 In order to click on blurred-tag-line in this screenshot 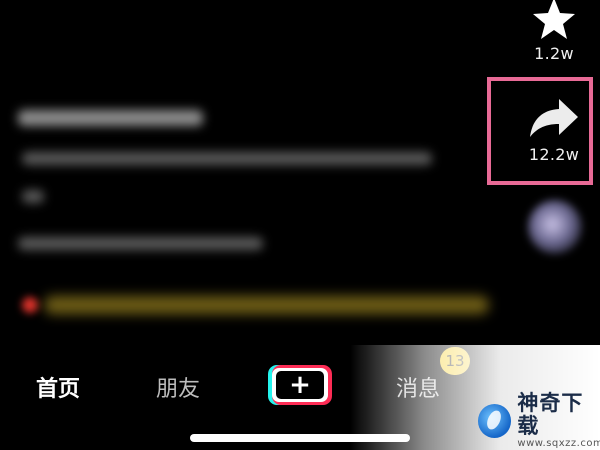, I will do `click(140, 243)`.